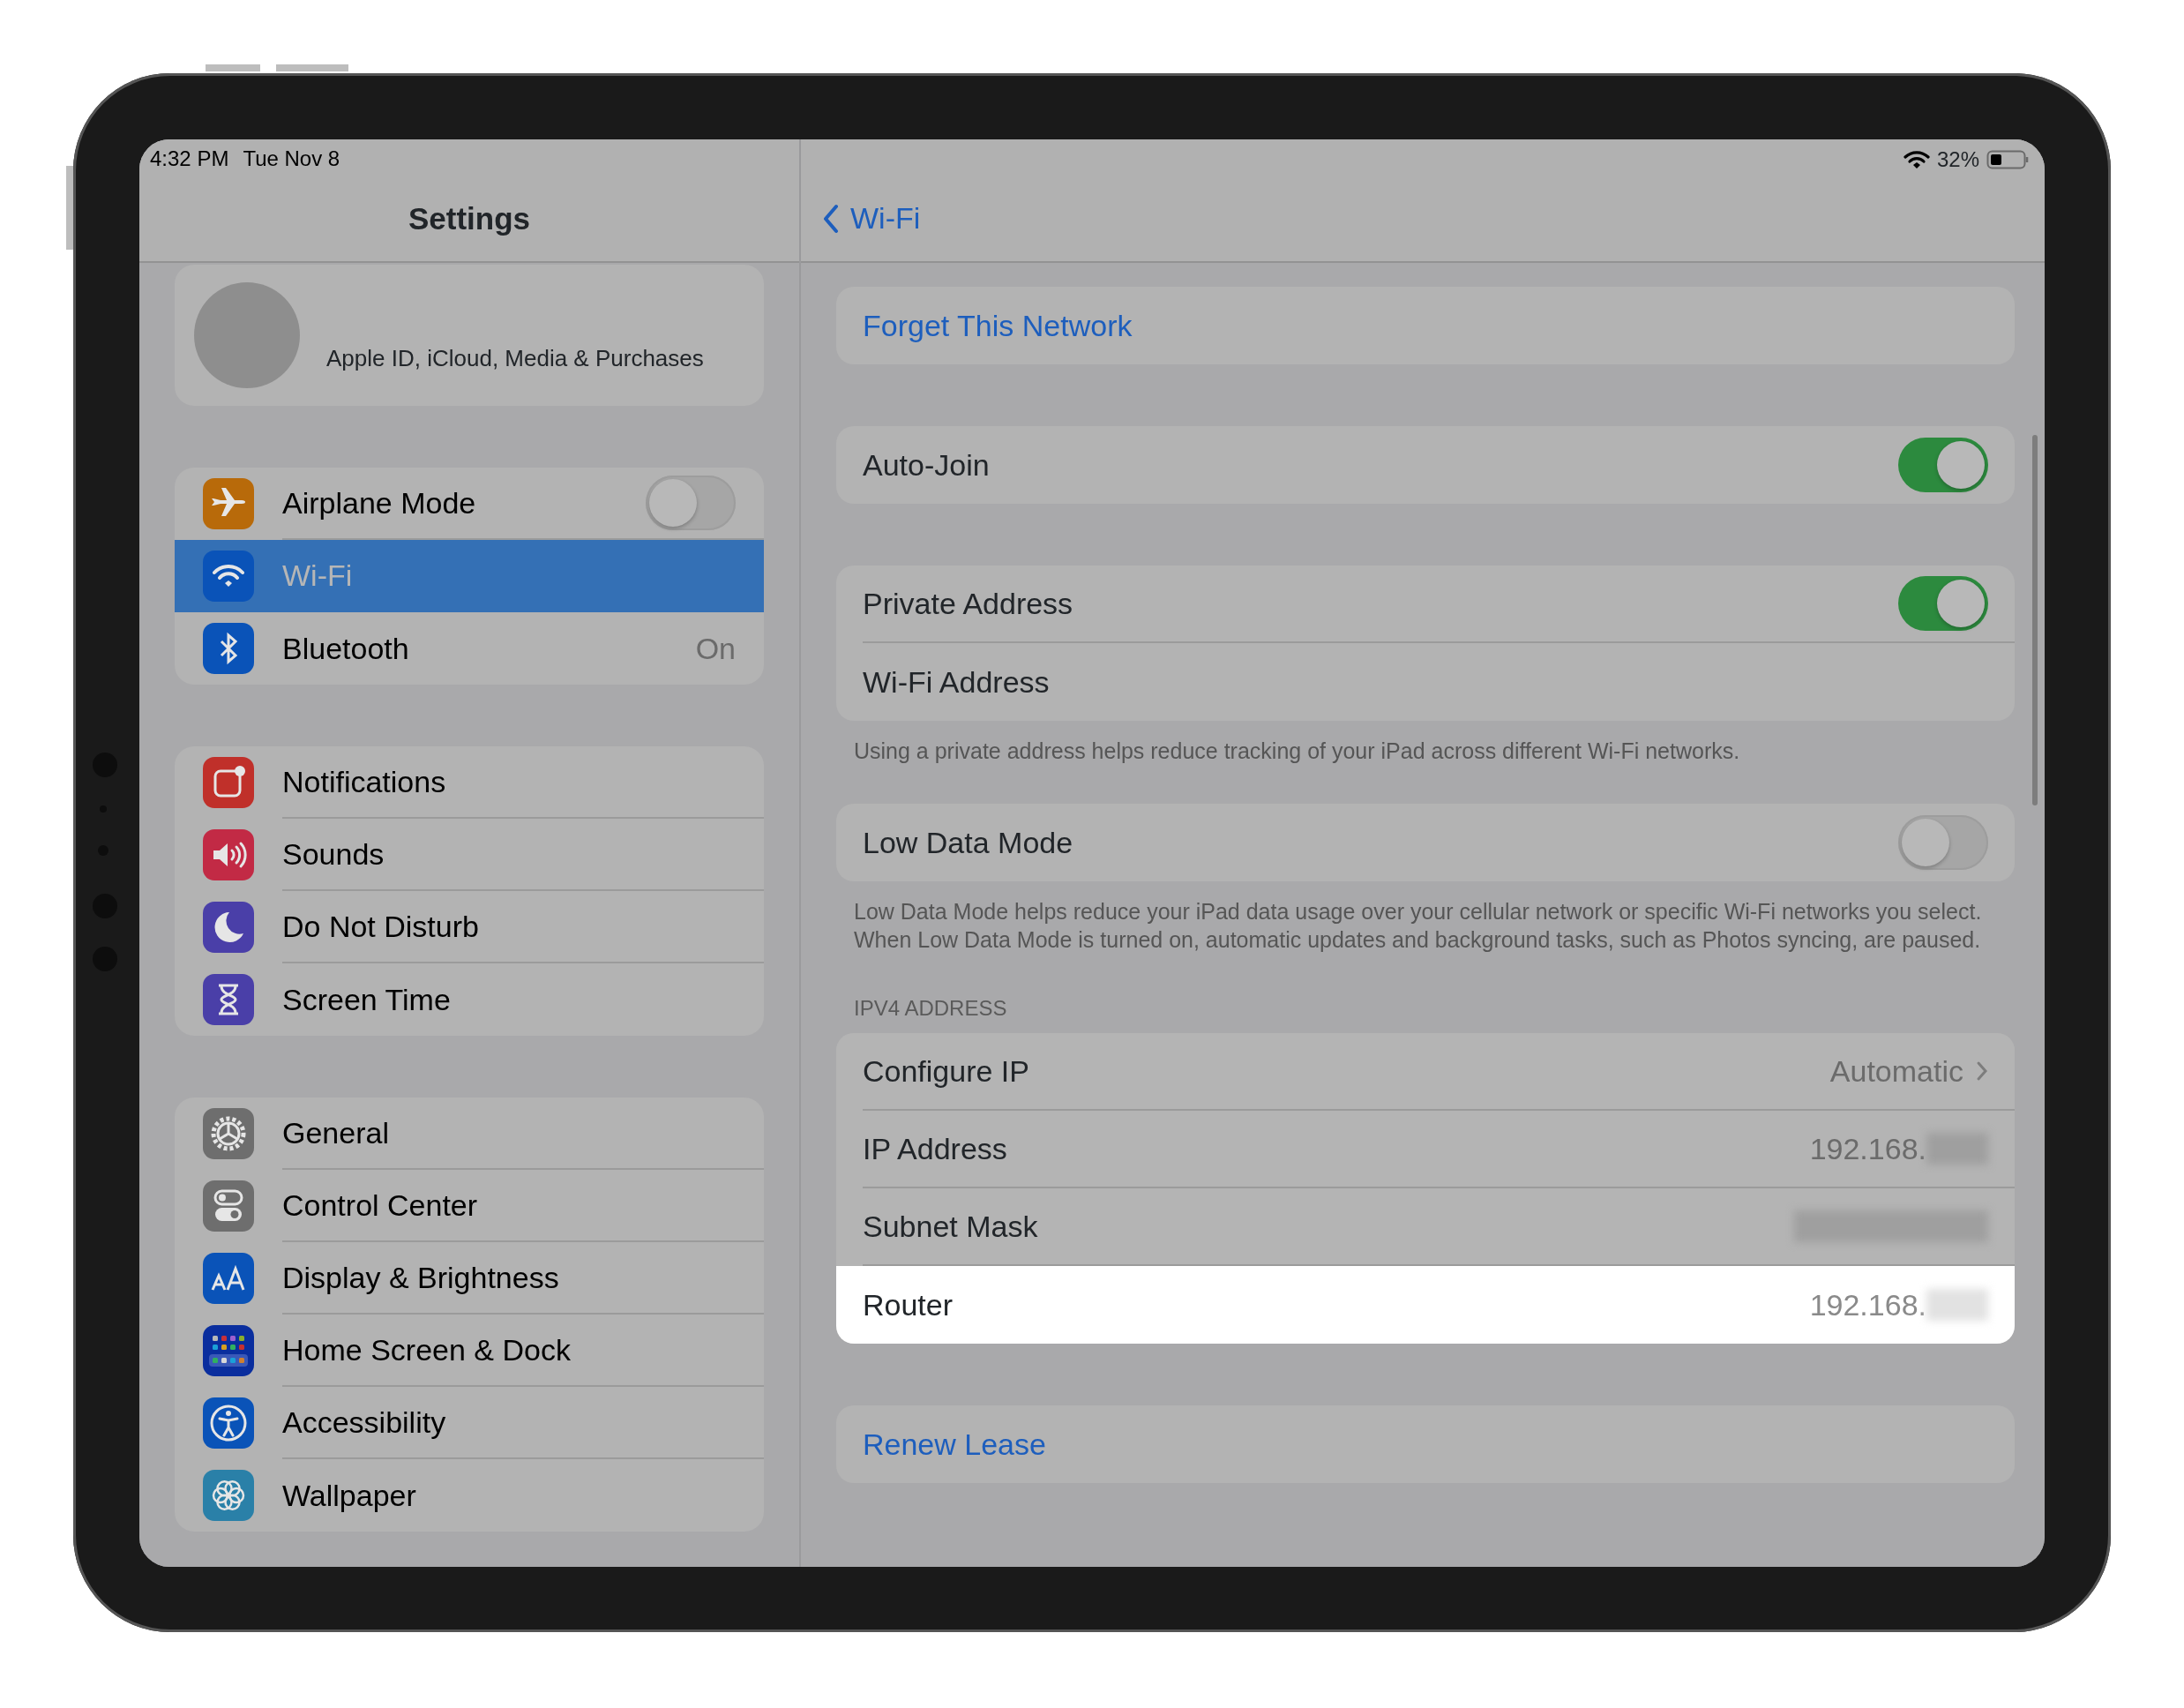 The height and width of the screenshot is (1708, 2184). What do you see at coordinates (469, 1495) in the screenshot?
I see `sidebar-item: Wallpaper` at bounding box center [469, 1495].